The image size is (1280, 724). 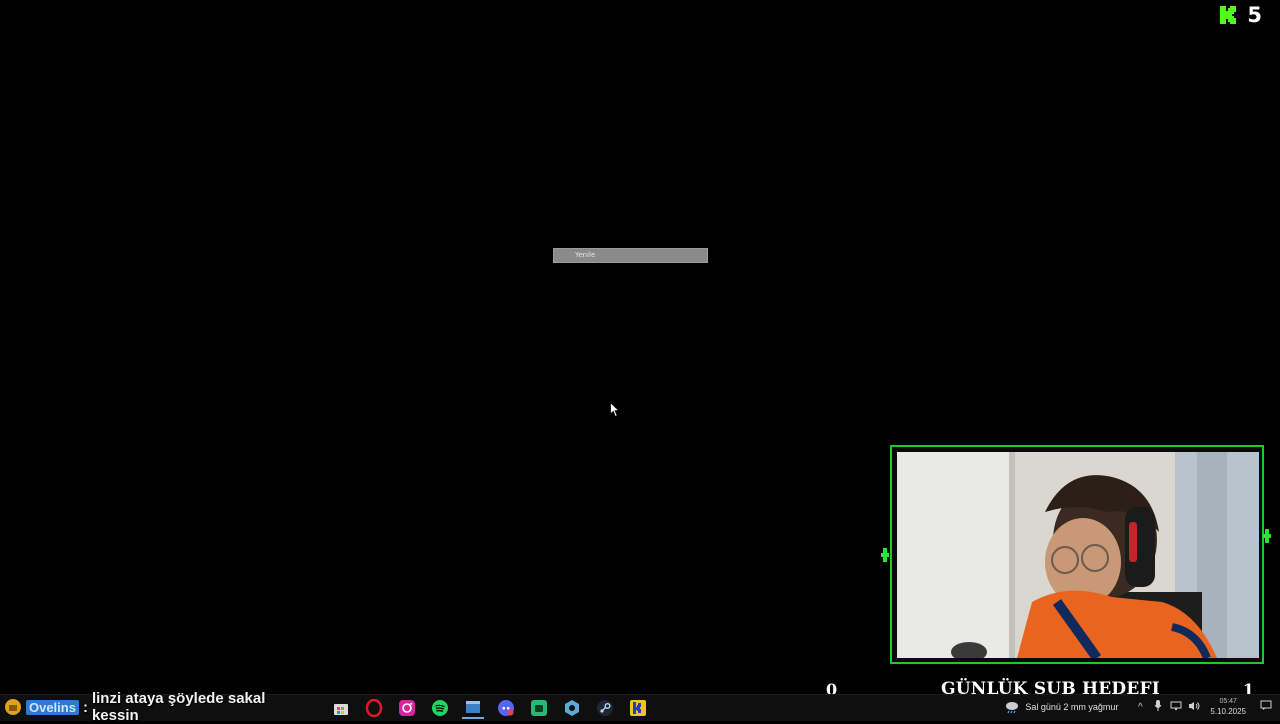 I want to click on frame-handle-left, so click(x=885, y=555).